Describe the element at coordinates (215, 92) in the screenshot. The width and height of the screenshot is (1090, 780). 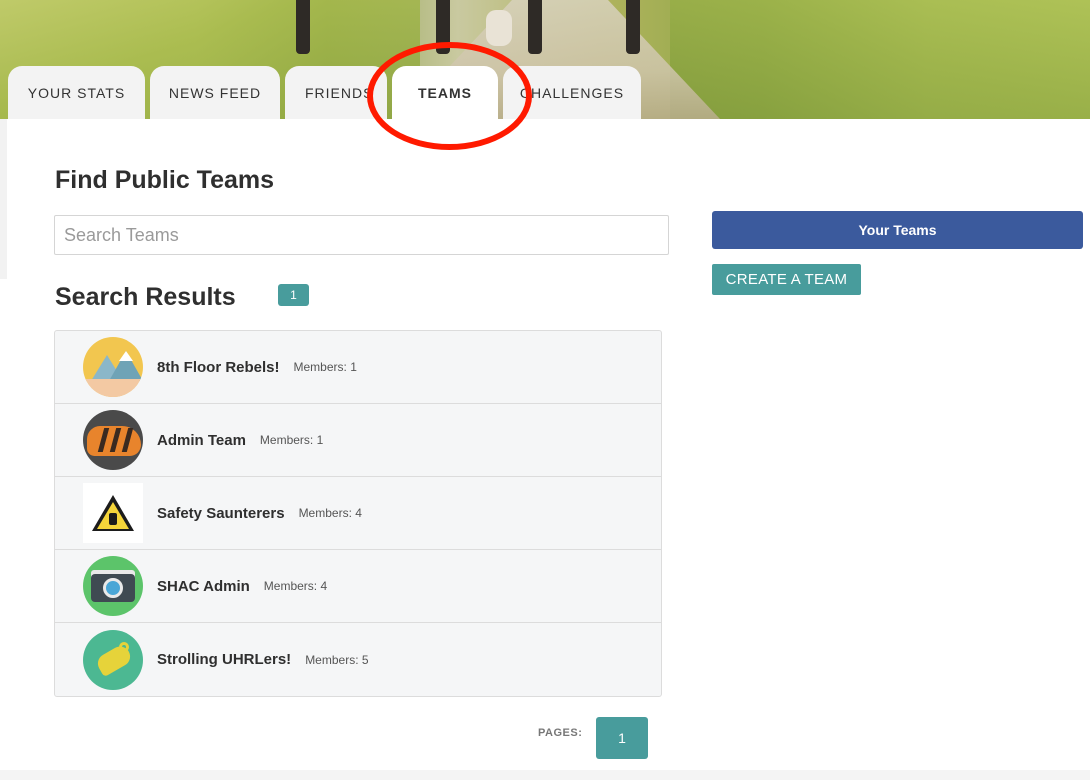
I see `tab-news-feed: NEWS FEED` at that location.